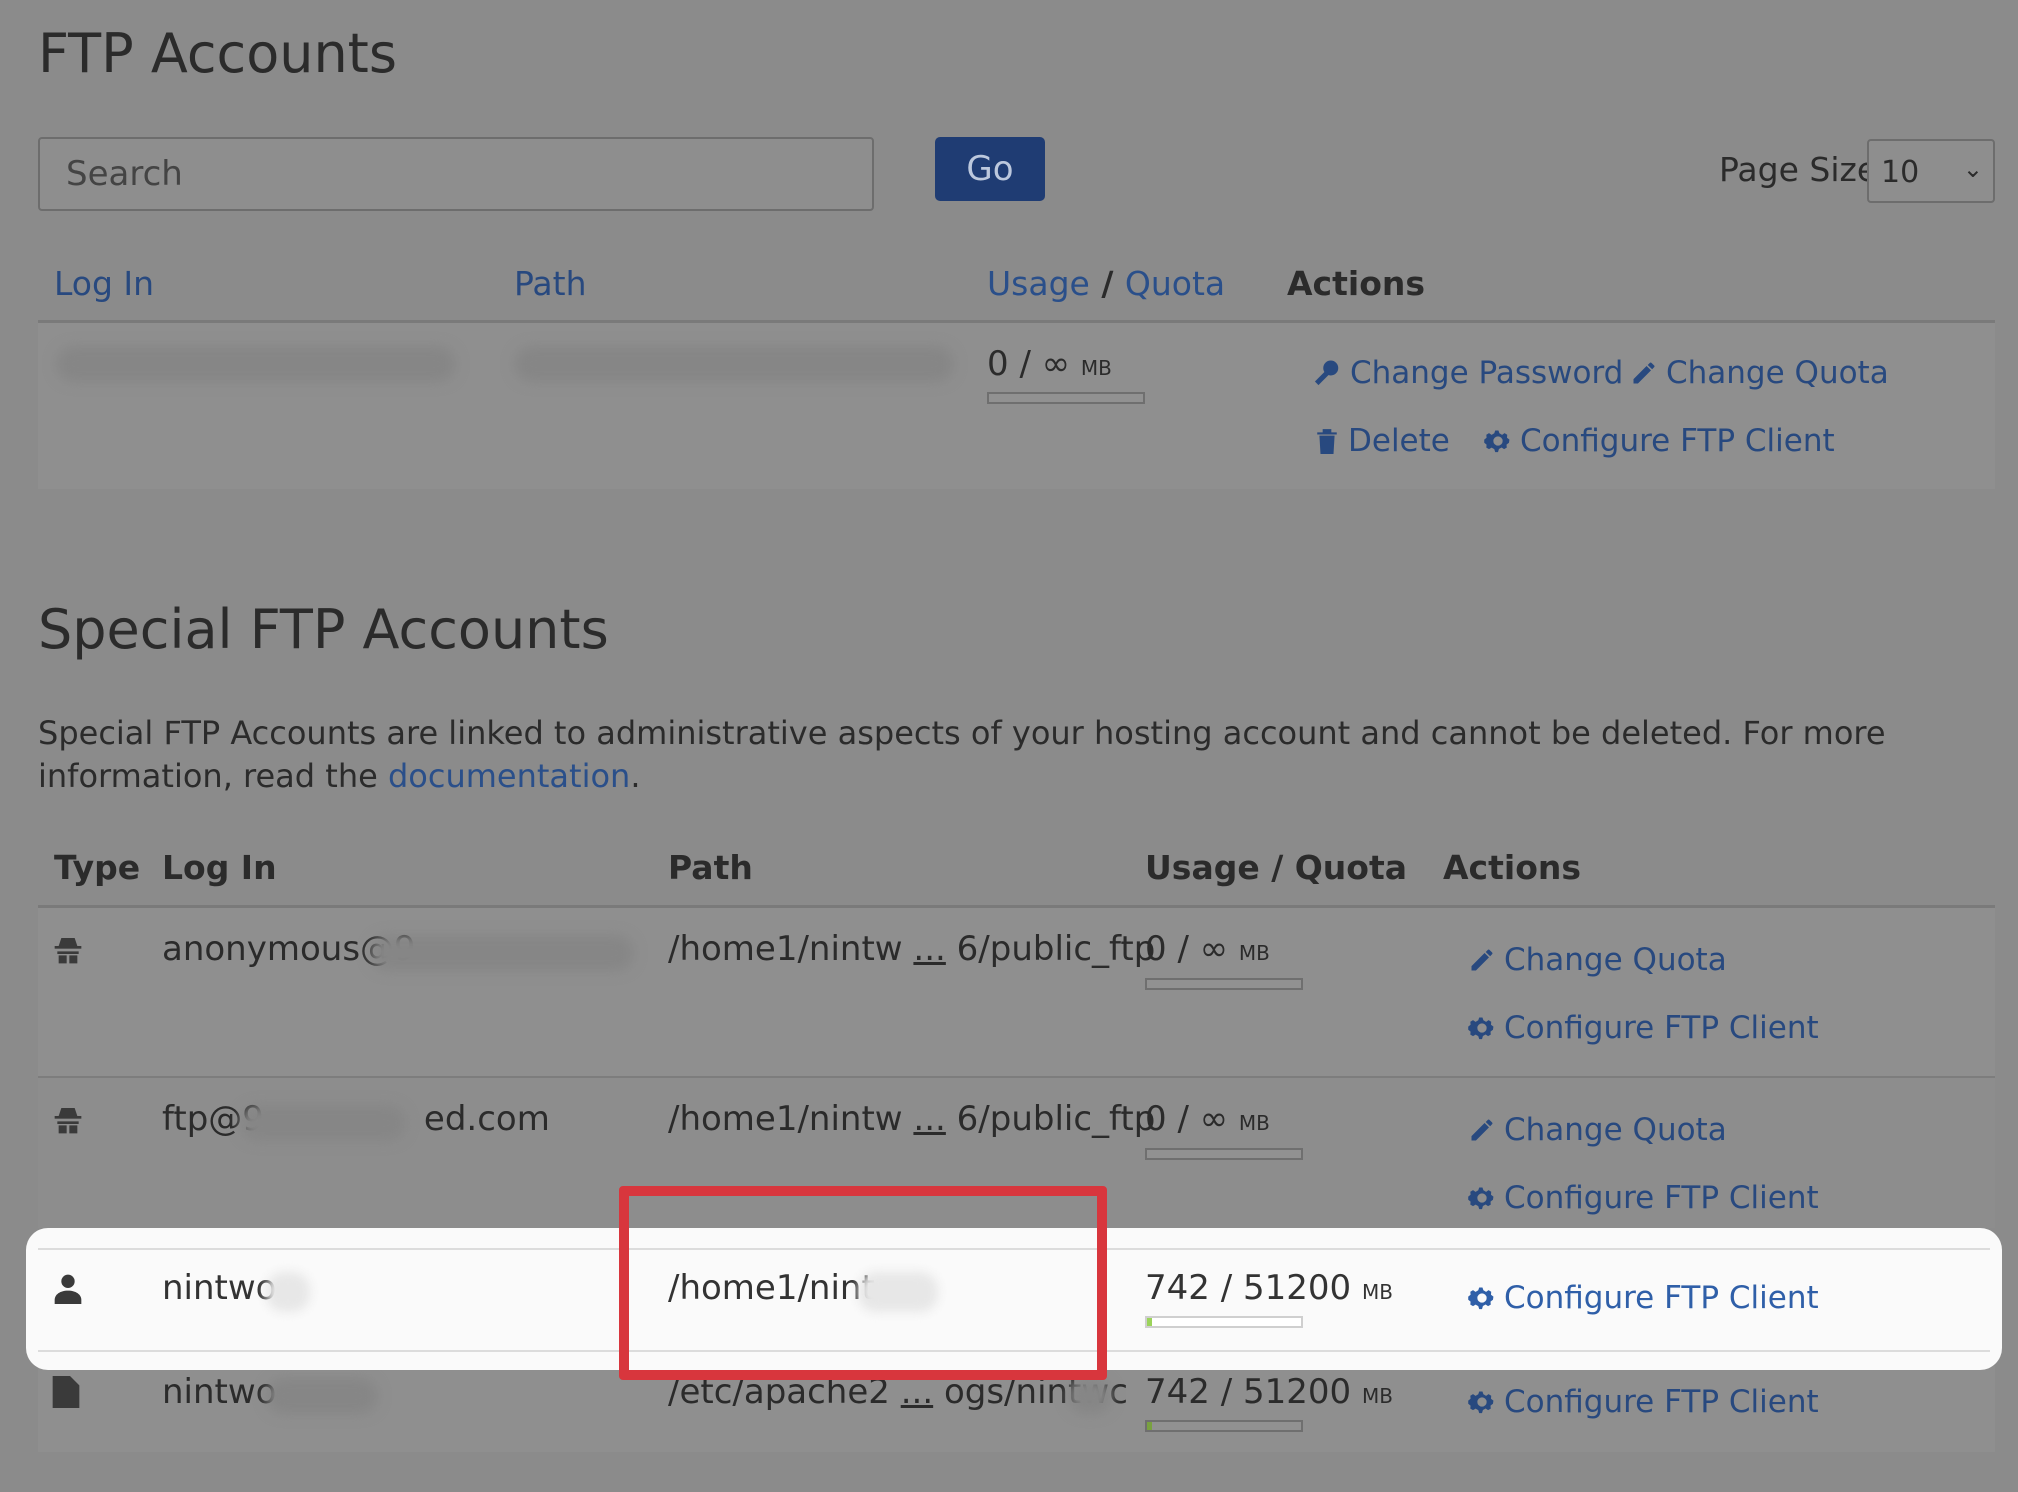 This screenshot has height=1492, width=2018. I want to click on page-title: FTP Accounts, so click(217, 53).